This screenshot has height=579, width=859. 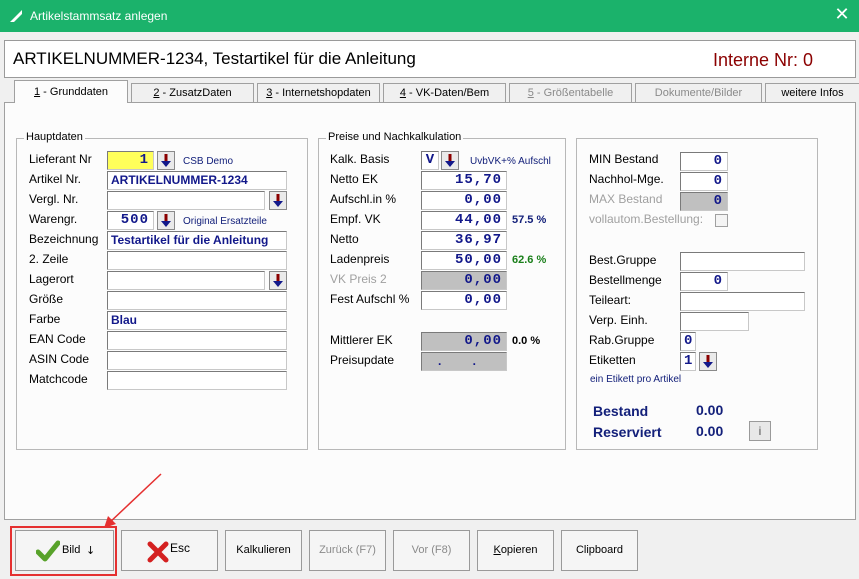 I want to click on best-gruppe-input, so click(x=742, y=261).